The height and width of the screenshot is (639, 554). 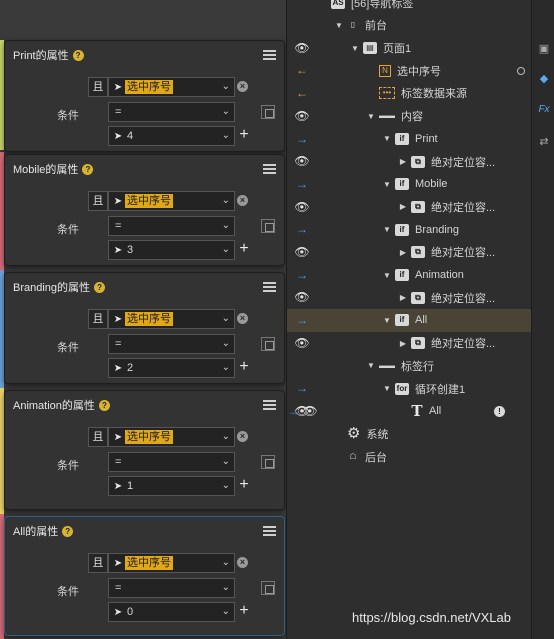 I want to click on tree-row: ▼ ▬▬ 标签行, so click(x=409, y=366).